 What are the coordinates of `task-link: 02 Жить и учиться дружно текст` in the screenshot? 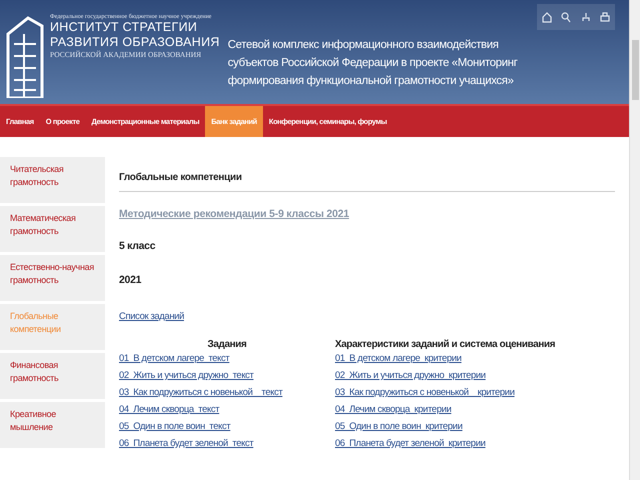 It's located at (186, 375).